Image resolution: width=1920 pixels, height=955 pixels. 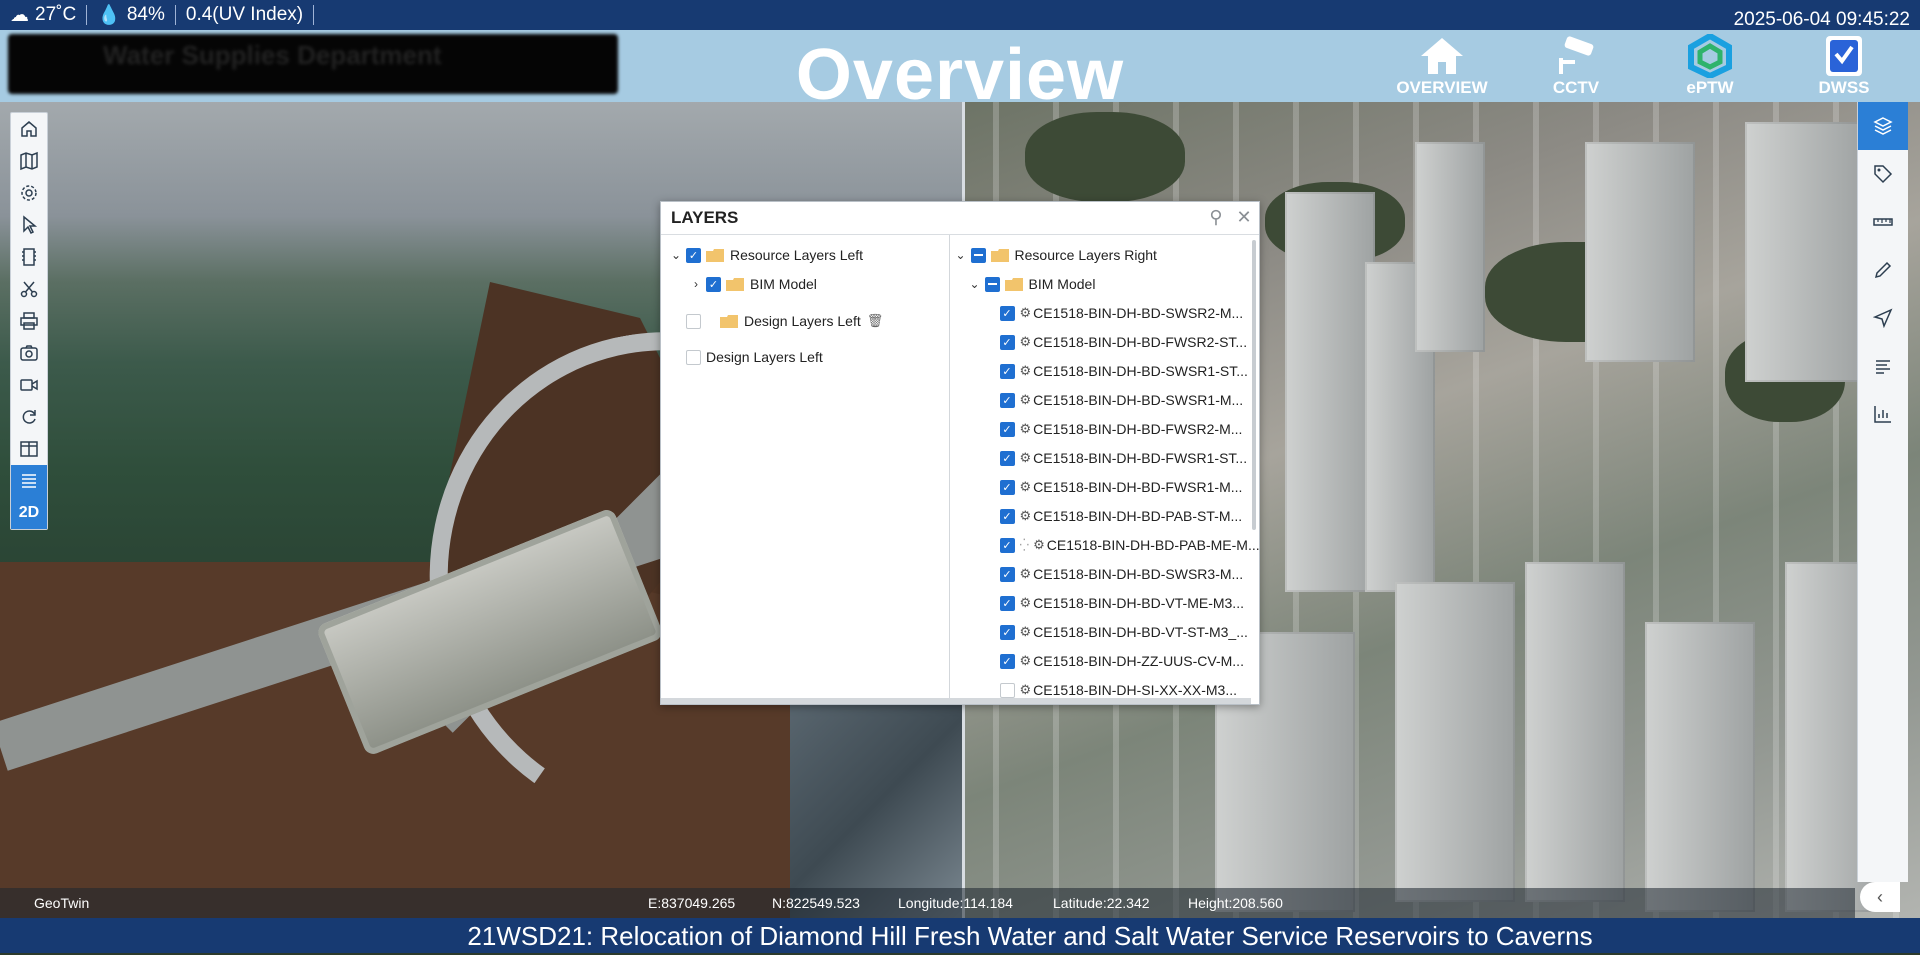 I want to click on film-button, so click(x=29, y=257).